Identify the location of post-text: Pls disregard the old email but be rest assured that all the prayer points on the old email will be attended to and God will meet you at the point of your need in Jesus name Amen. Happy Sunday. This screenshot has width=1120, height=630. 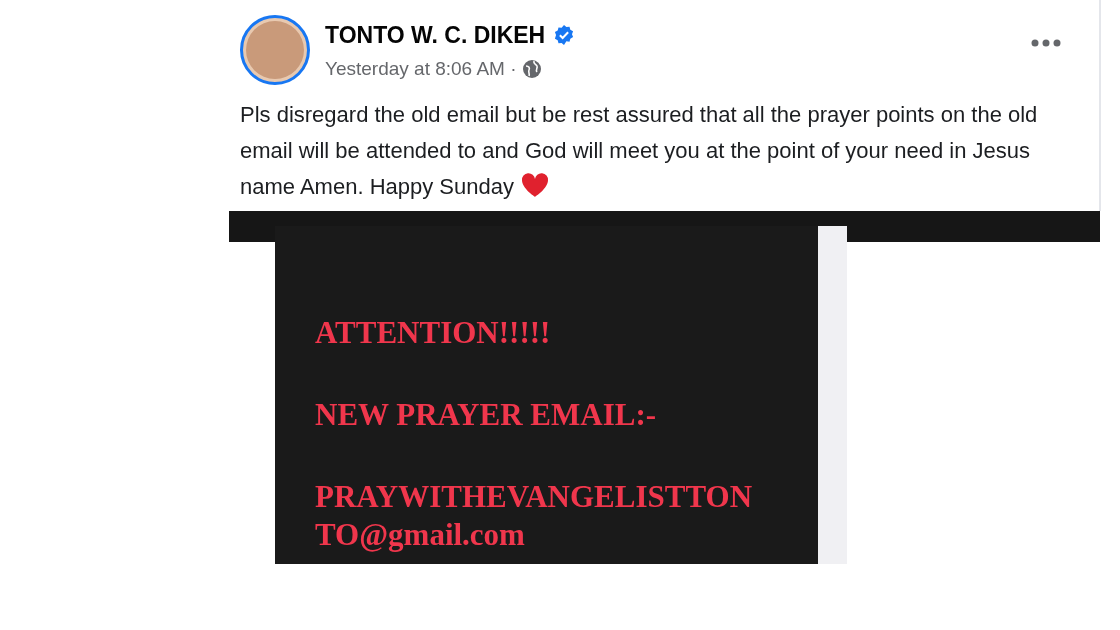
(639, 151).